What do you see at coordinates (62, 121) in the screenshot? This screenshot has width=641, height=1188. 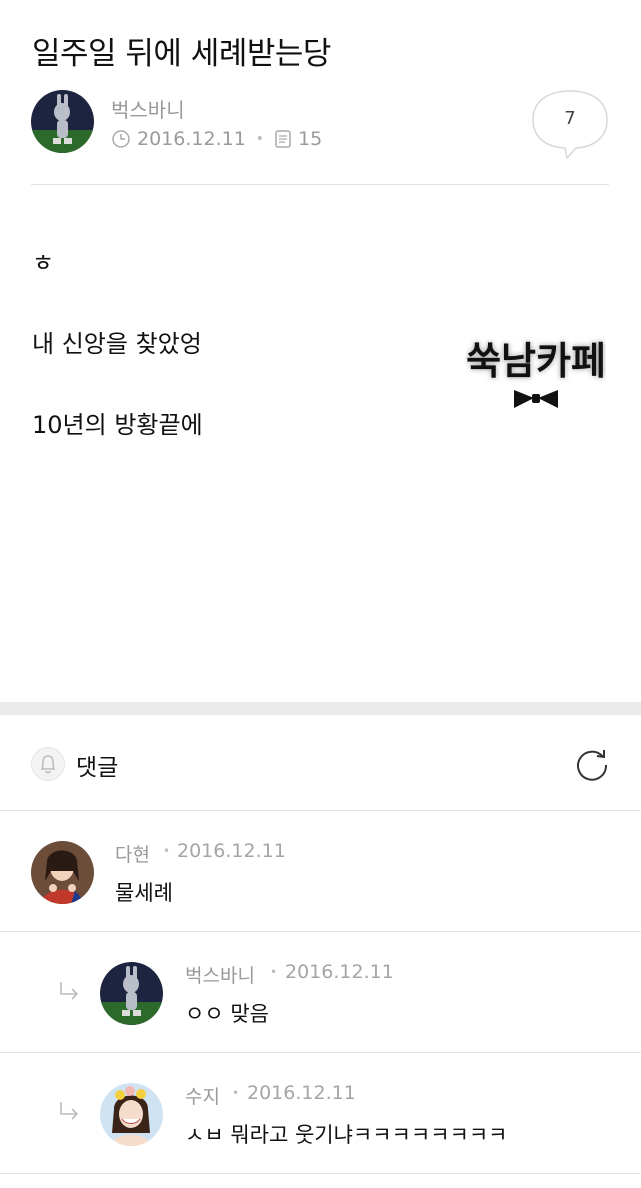 I see `author-avatar` at bounding box center [62, 121].